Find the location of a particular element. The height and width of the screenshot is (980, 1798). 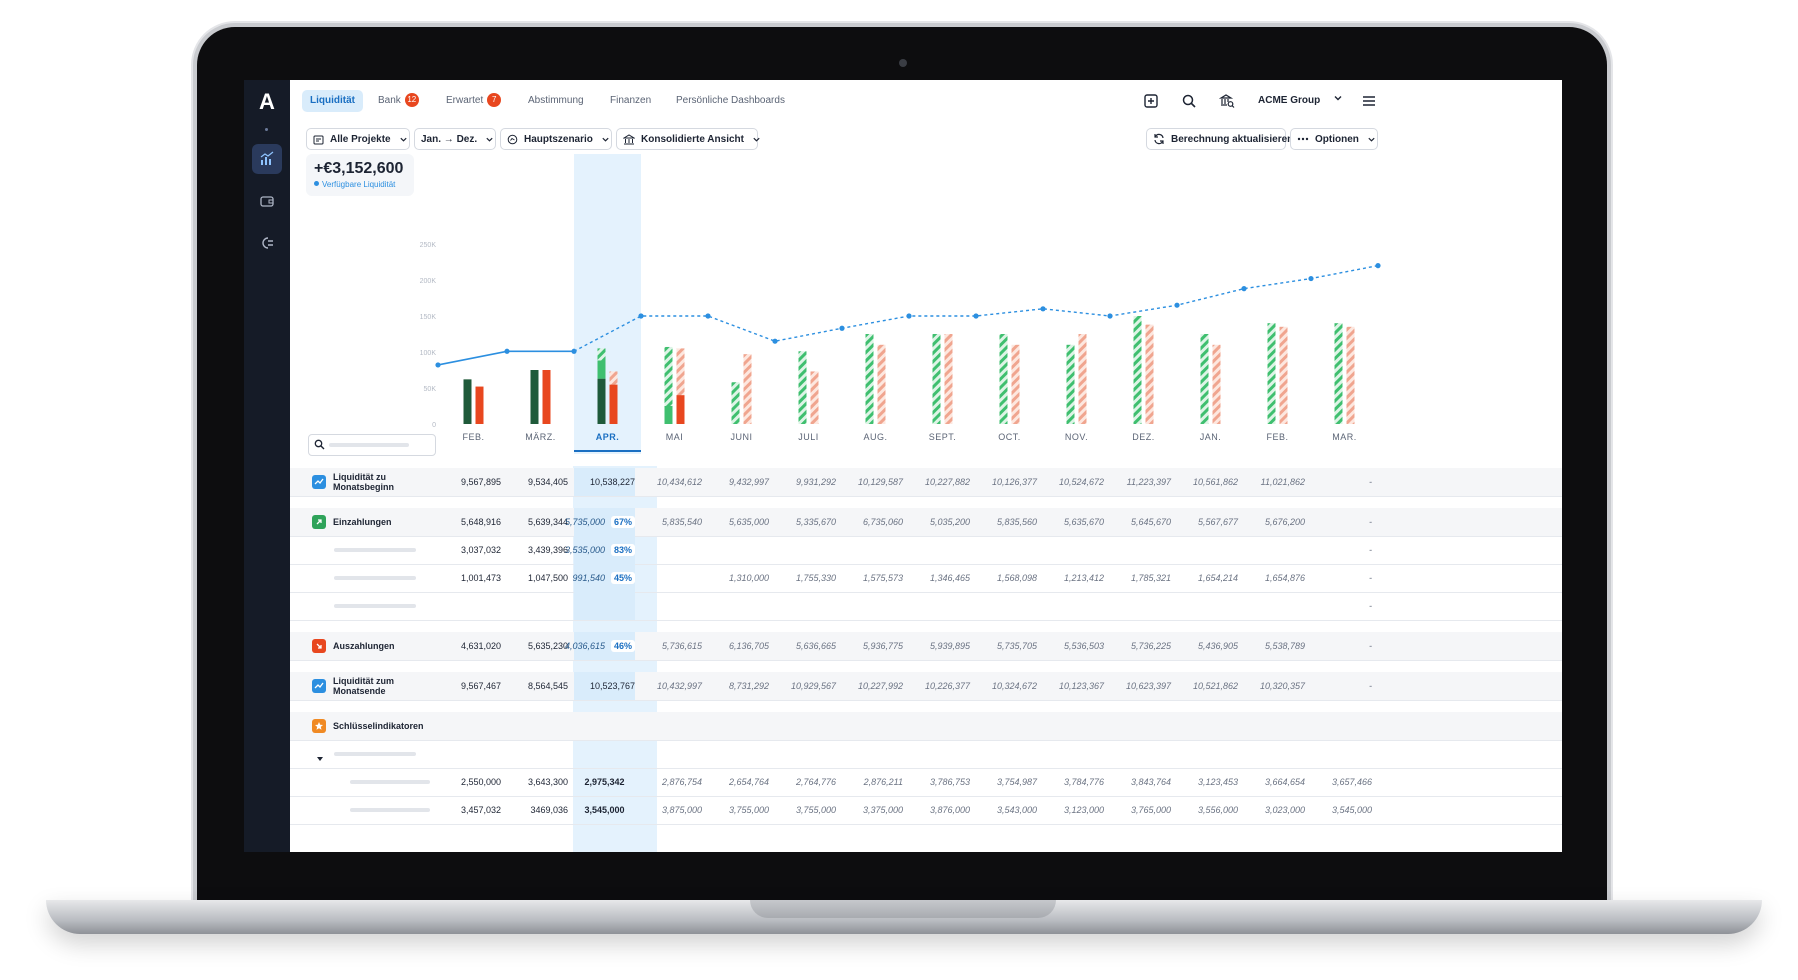

bank-search-button is located at coordinates (1227, 101).